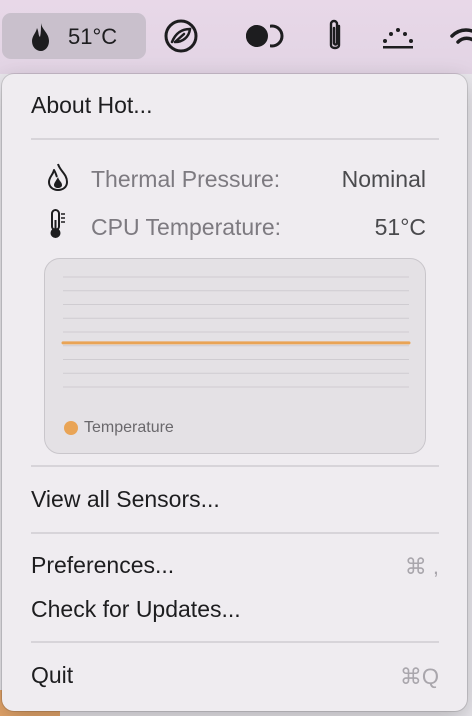 Image resolution: width=472 pixels, height=716 pixels. Describe the element at coordinates (398, 36) in the screenshot. I see `dots-arc-icon` at that location.